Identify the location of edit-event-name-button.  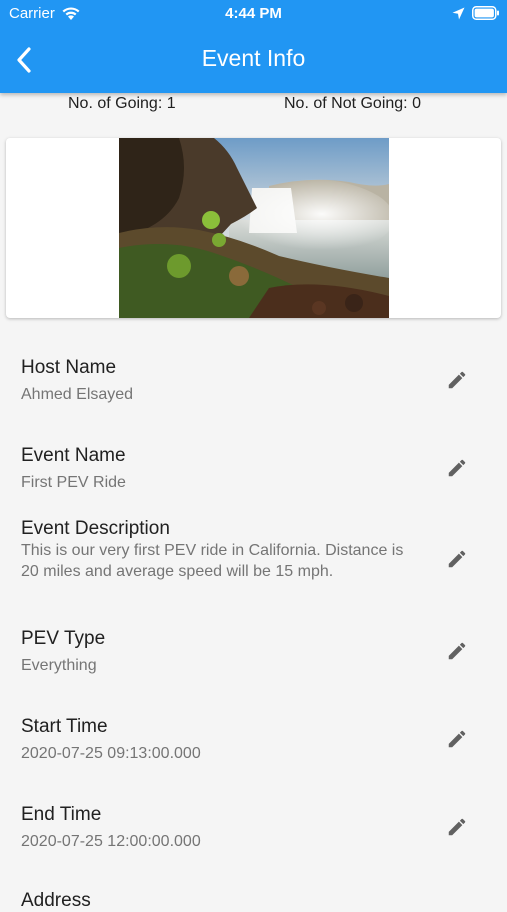
(457, 468).